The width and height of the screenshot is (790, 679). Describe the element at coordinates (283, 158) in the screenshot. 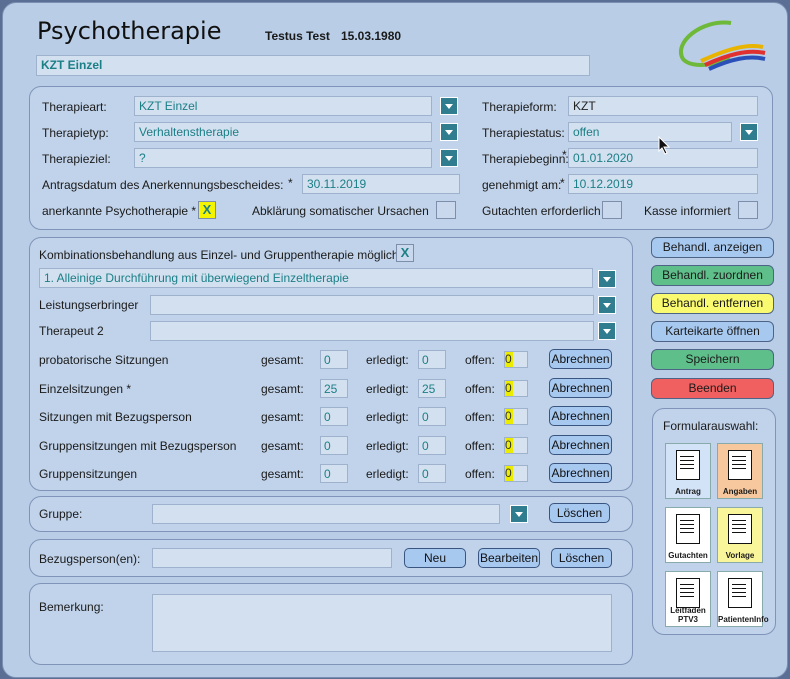

I see `therapieziel-select: ?` at that location.